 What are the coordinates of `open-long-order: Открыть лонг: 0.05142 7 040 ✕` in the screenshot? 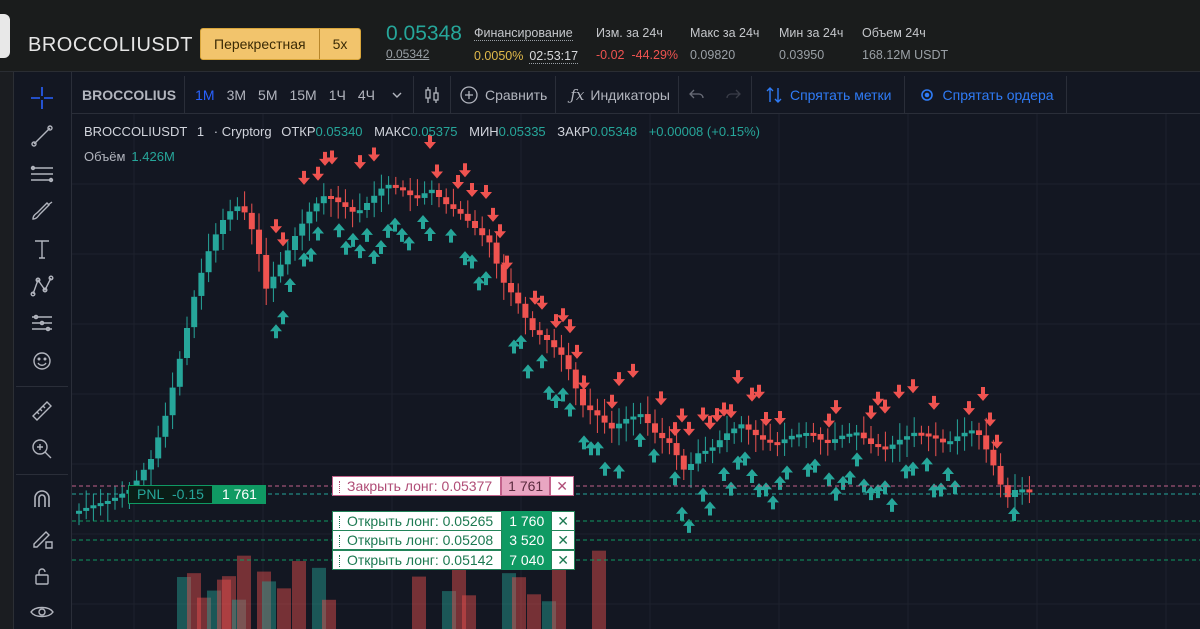 It's located at (453, 560).